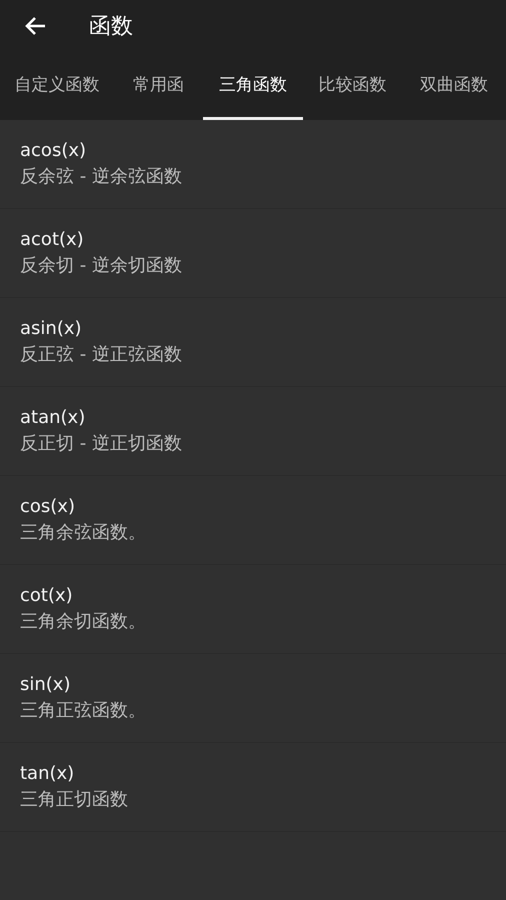 The height and width of the screenshot is (900, 506). Describe the element at coordinates (253, 520) in the screenshot. I see `function-item: cos(x) 三角余弦函数。` at that location.